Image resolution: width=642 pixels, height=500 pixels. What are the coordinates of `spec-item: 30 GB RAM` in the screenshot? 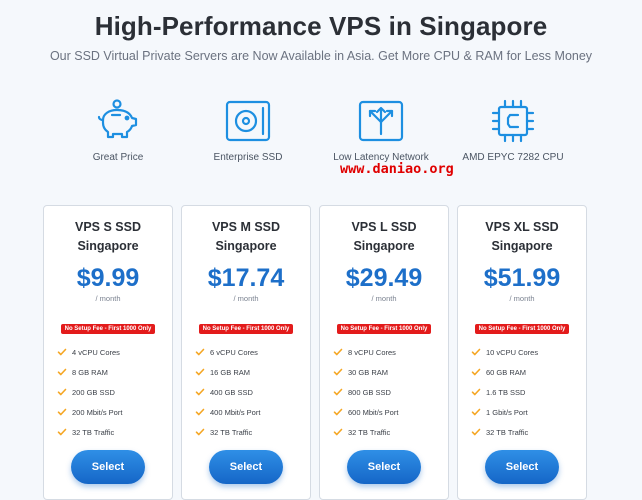 It's located at (390, 377).